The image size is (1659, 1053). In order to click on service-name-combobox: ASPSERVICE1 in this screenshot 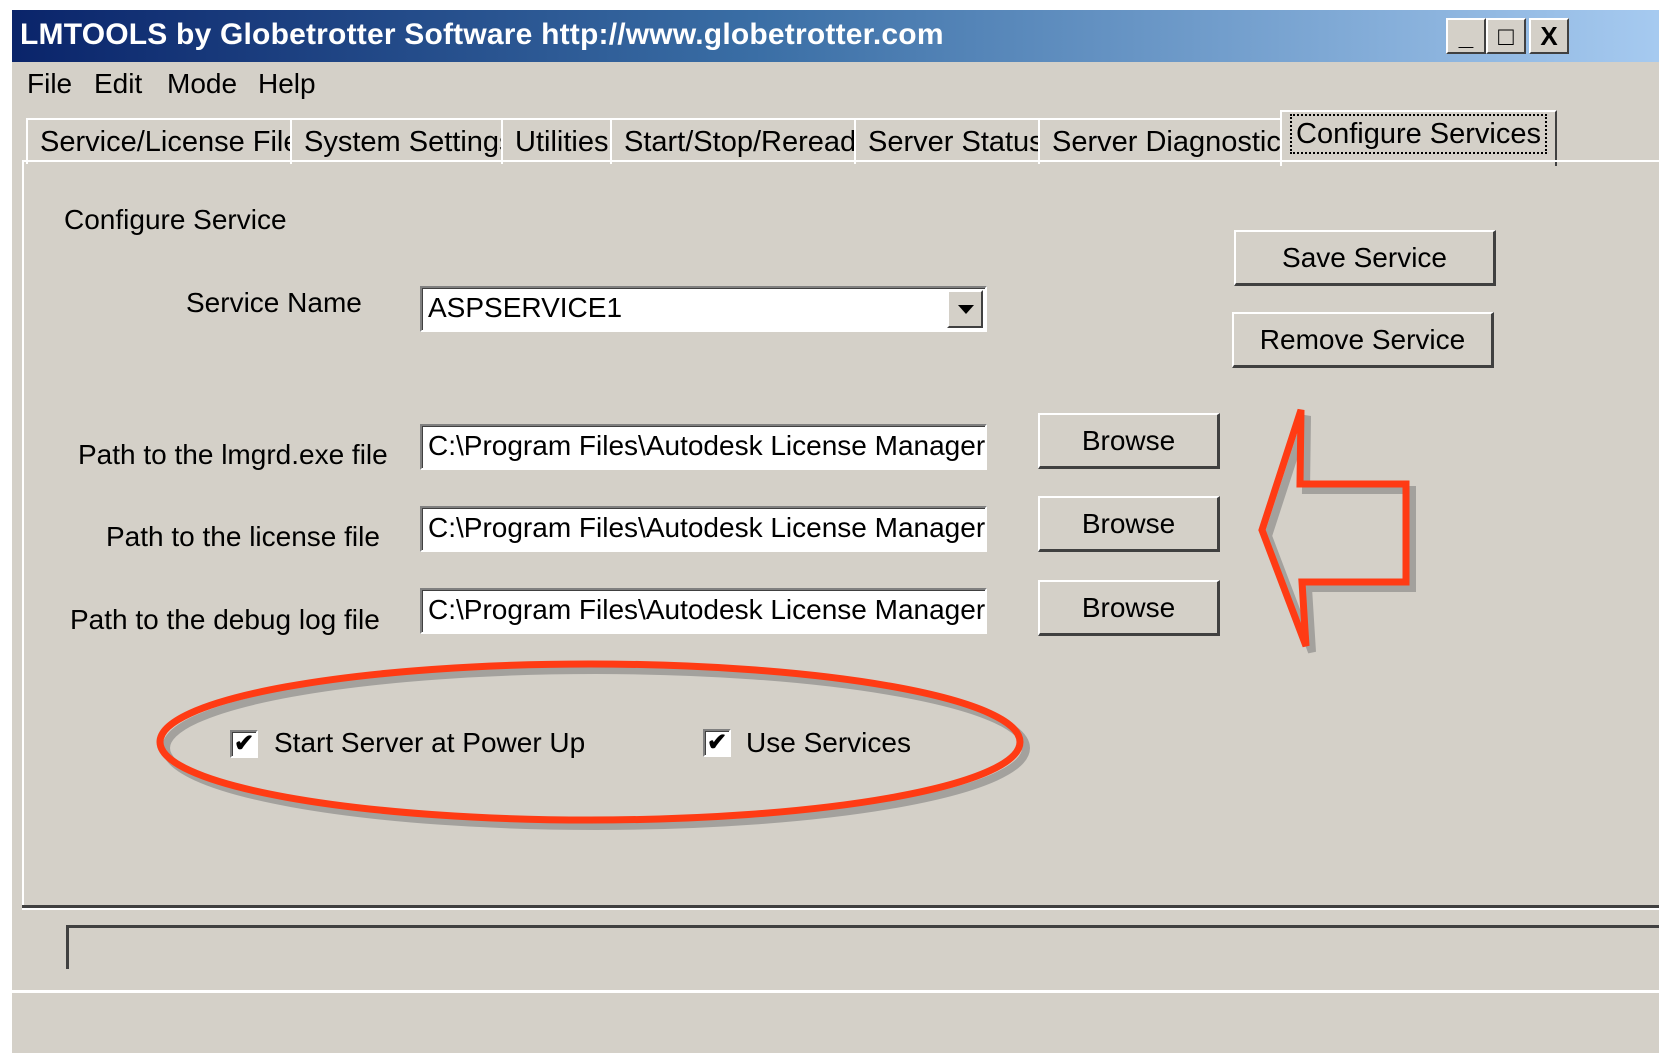, I will do `click(703, 309)`.